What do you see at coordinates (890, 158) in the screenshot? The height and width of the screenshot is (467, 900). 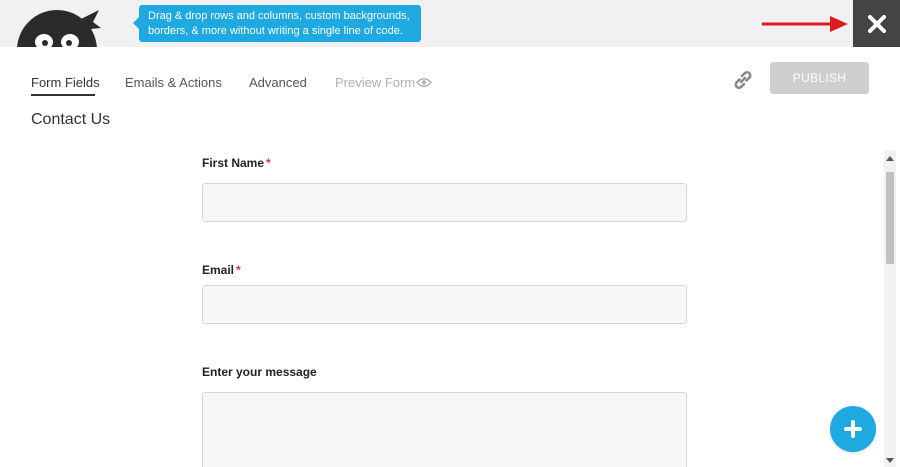 I see `scroll-up-icon` at bounding box center [890, 158].